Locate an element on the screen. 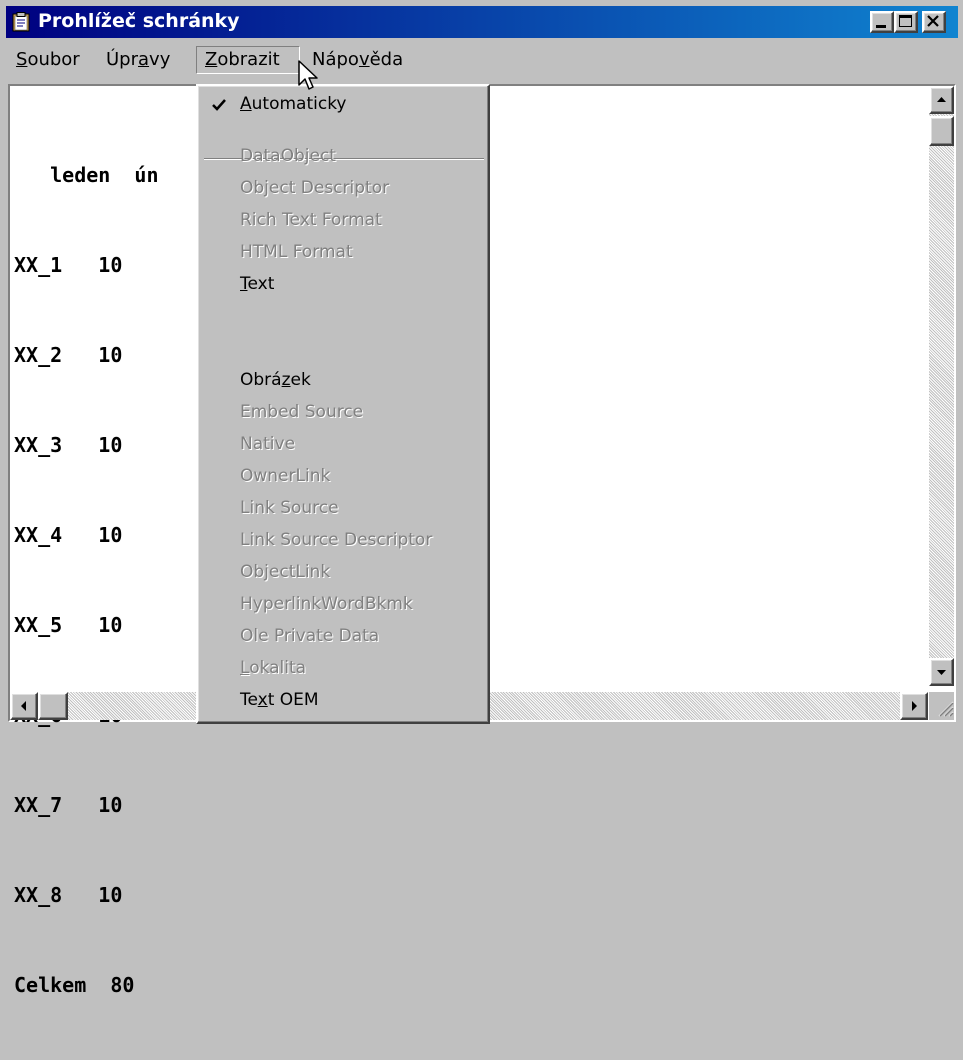 The width and height of the screenshot is (963, 1060). menu-item-text-oem: Text OEM is located at coordinates (279, 700).